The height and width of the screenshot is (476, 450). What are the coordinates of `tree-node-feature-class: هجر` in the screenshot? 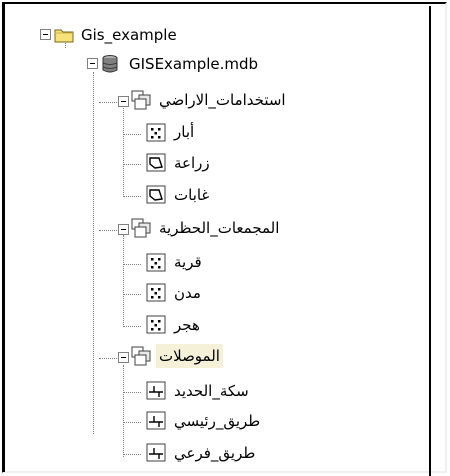 It's located at (187, 325).